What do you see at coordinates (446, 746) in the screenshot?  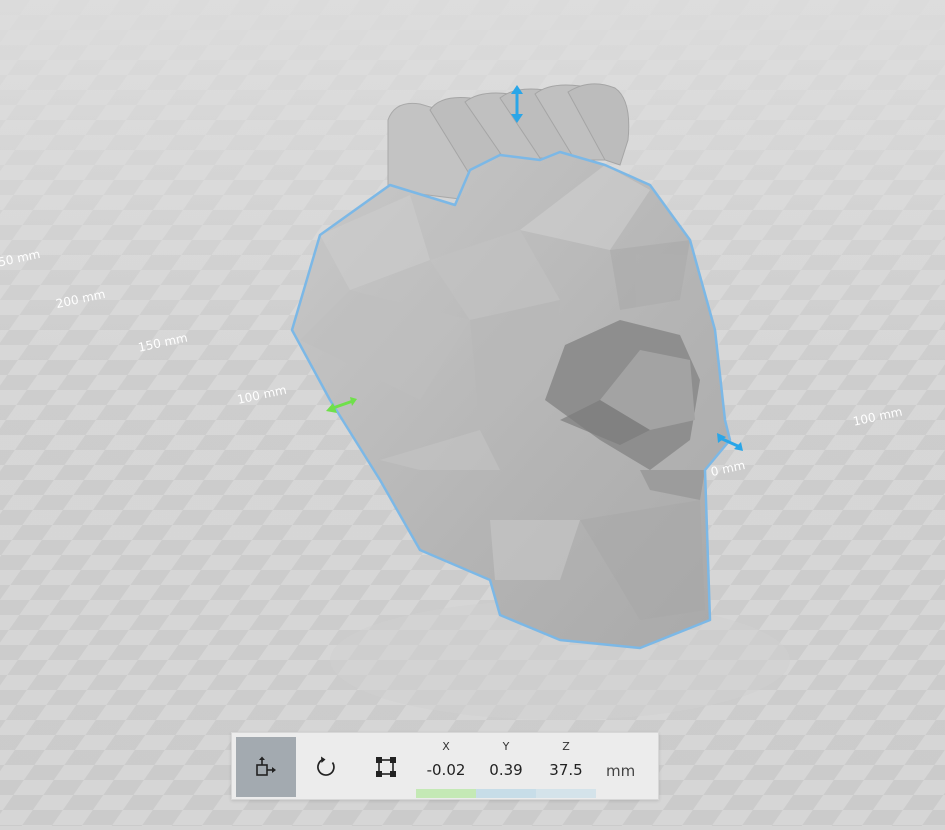 I see `x-coordinate-label: X` at bounding box center [446, 746].